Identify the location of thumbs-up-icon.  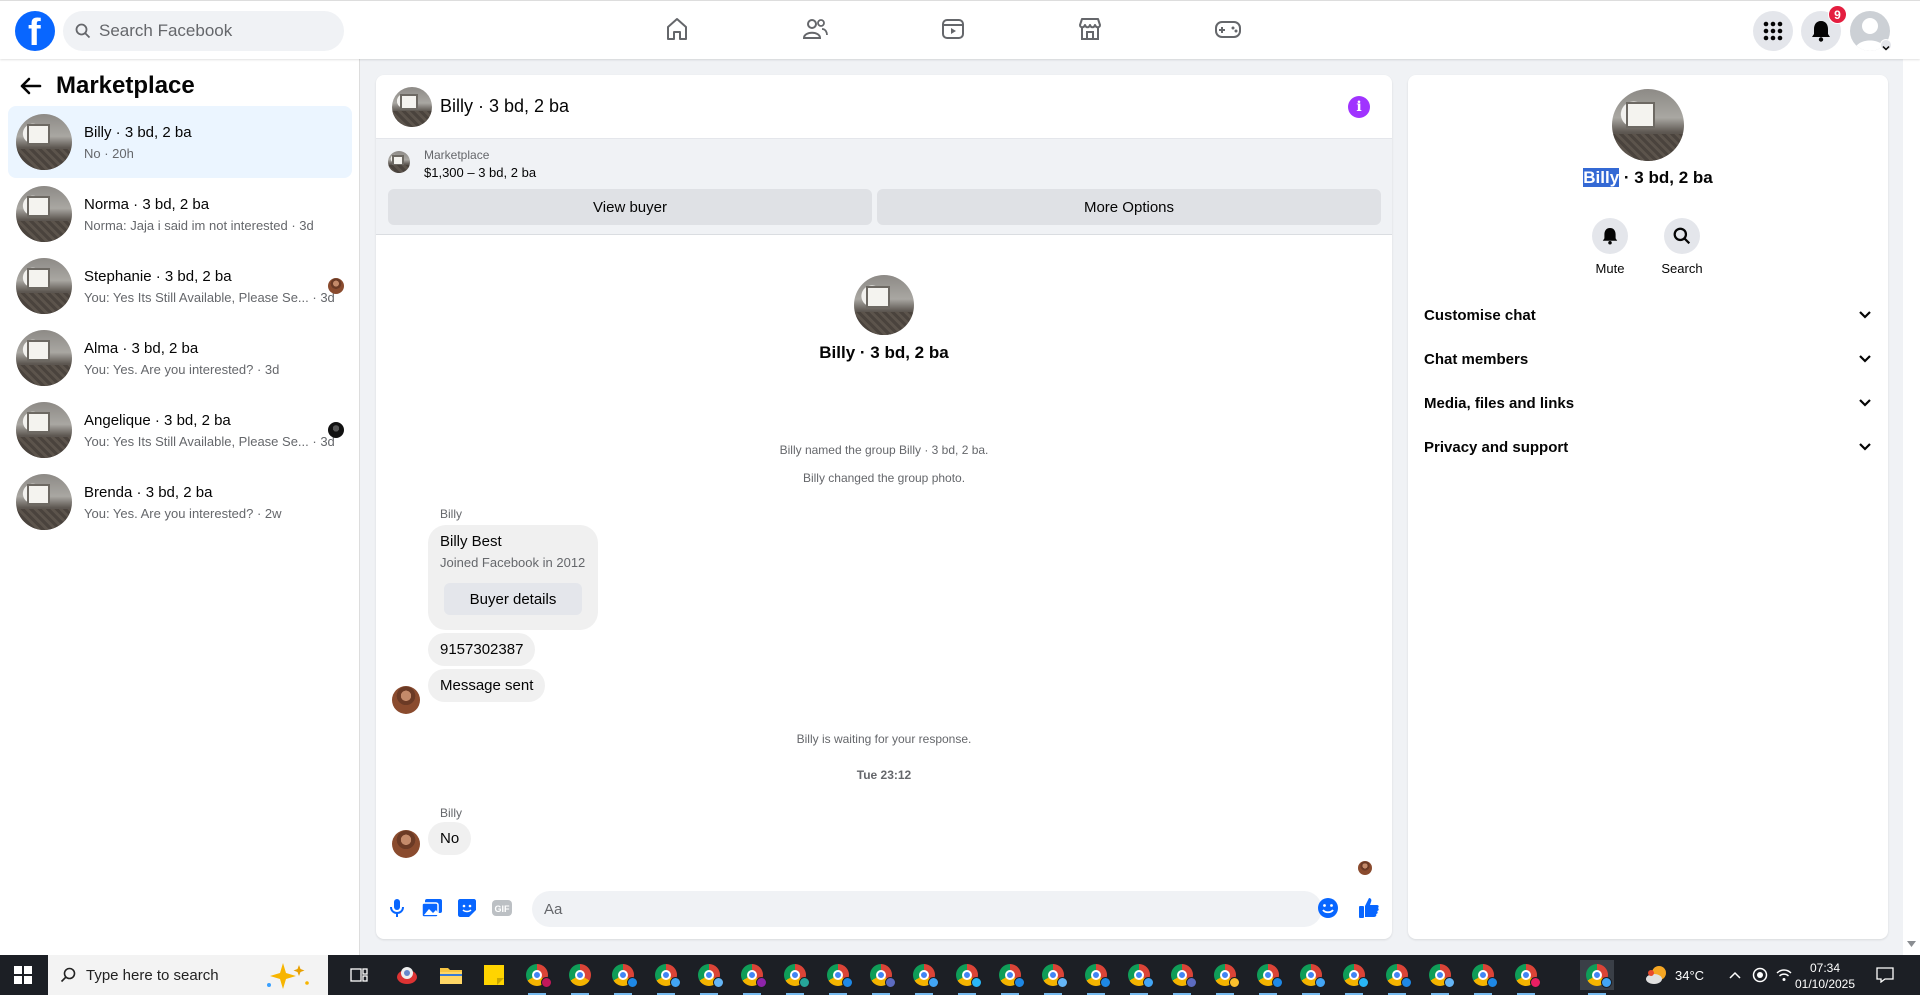
(1369, 908).